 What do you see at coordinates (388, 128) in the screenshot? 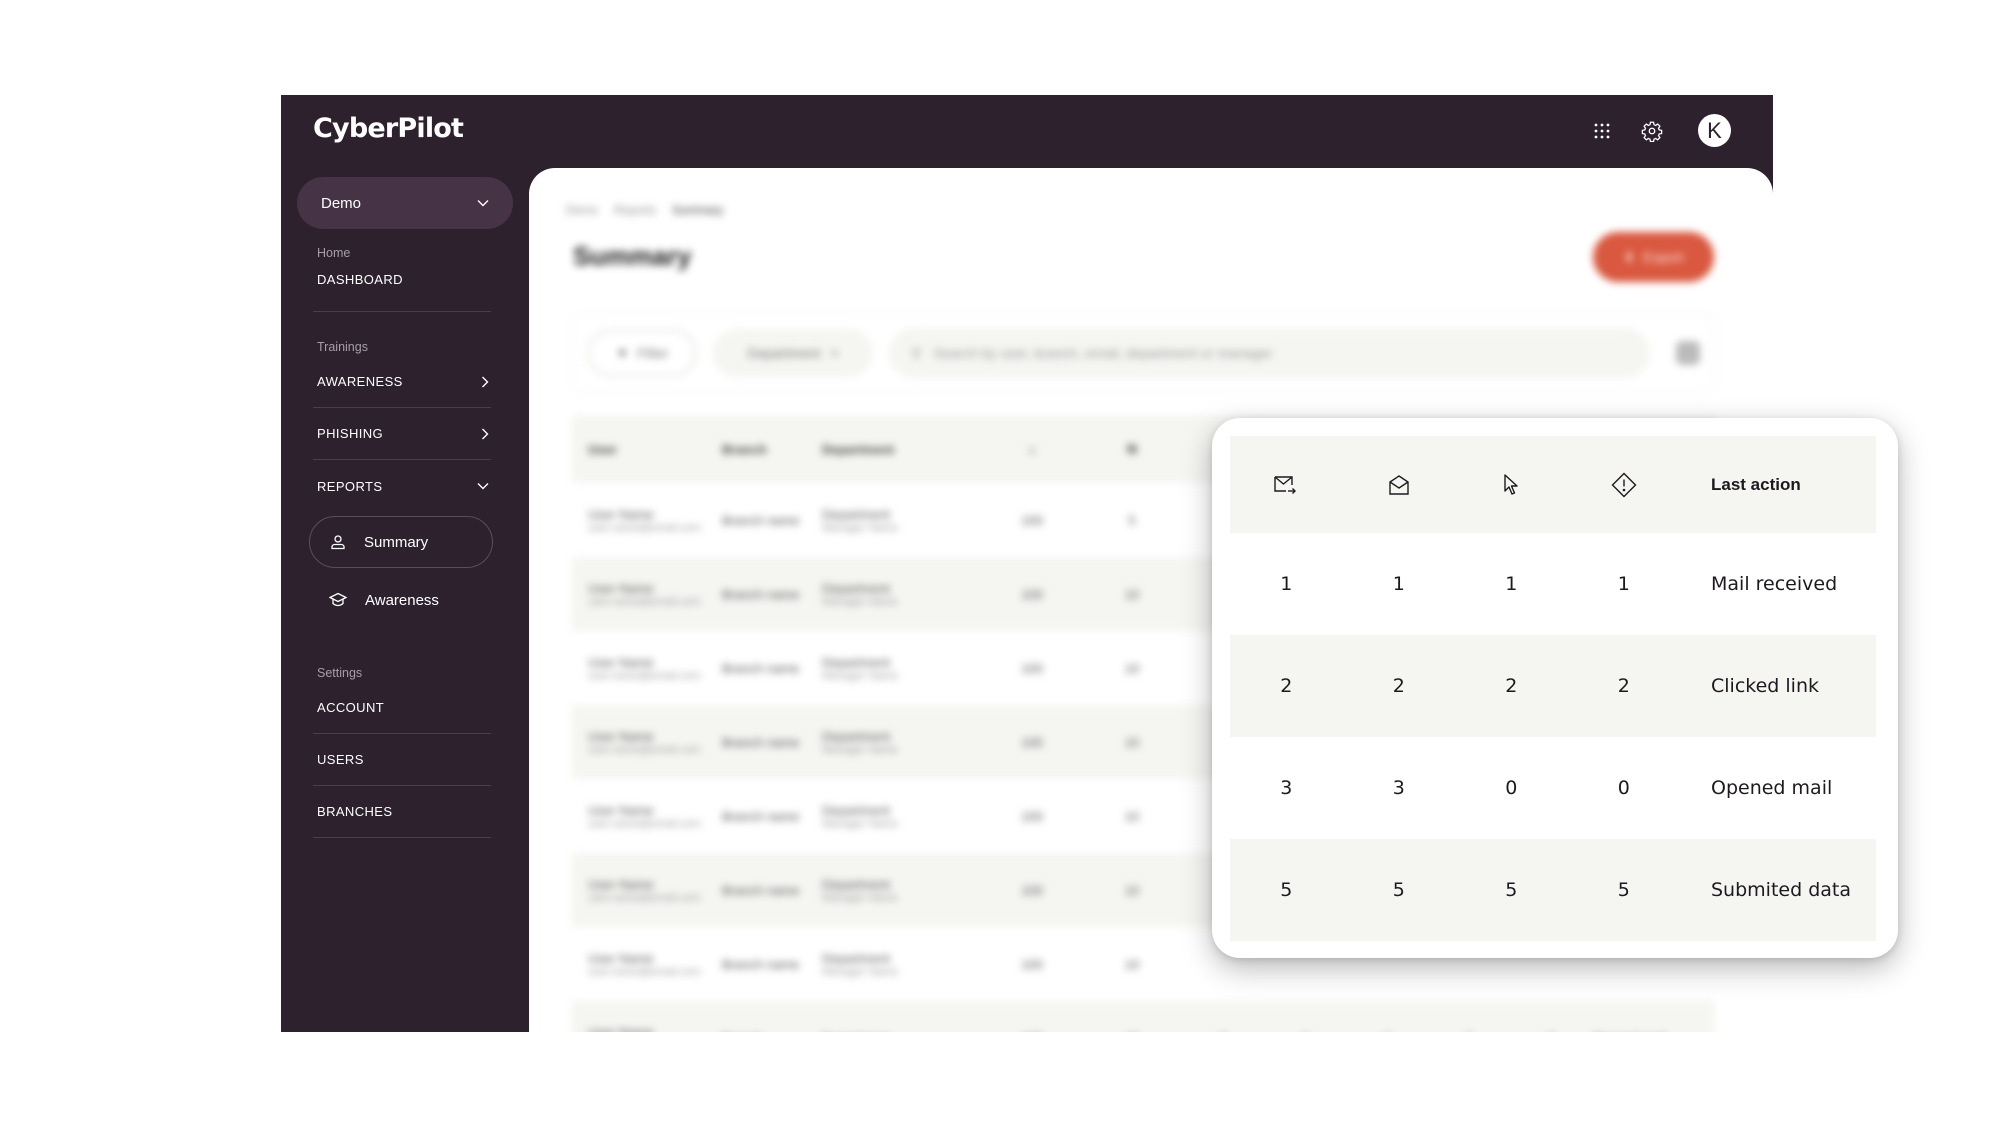
I see `cyberpilot-logo: CyberPilot` at bounding box center [388, 128].